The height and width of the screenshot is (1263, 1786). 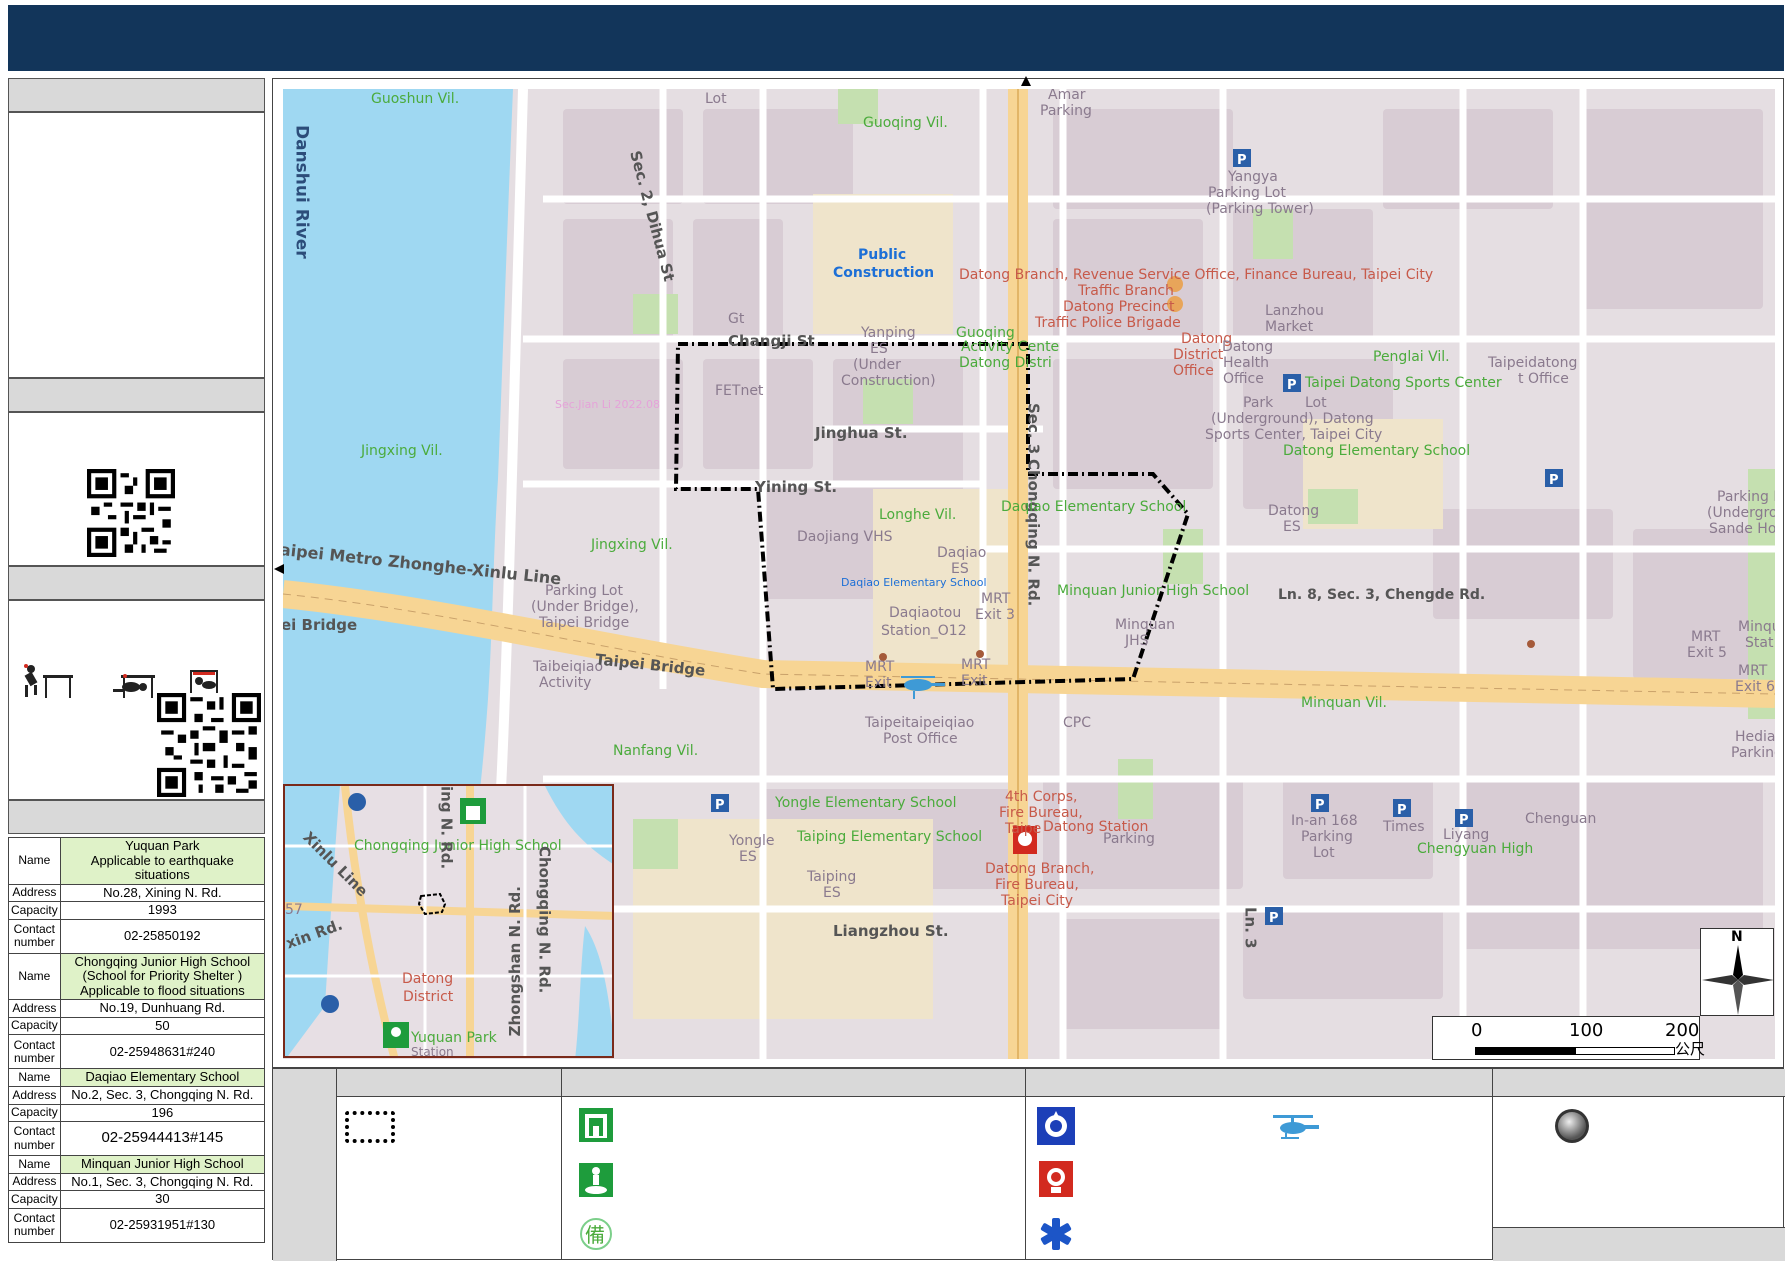 What do you see at coordinates (568, 667) in the screenshot?
I see `label-taibeiqiao: Taibeiqiao` at bounding box center [568, 667].